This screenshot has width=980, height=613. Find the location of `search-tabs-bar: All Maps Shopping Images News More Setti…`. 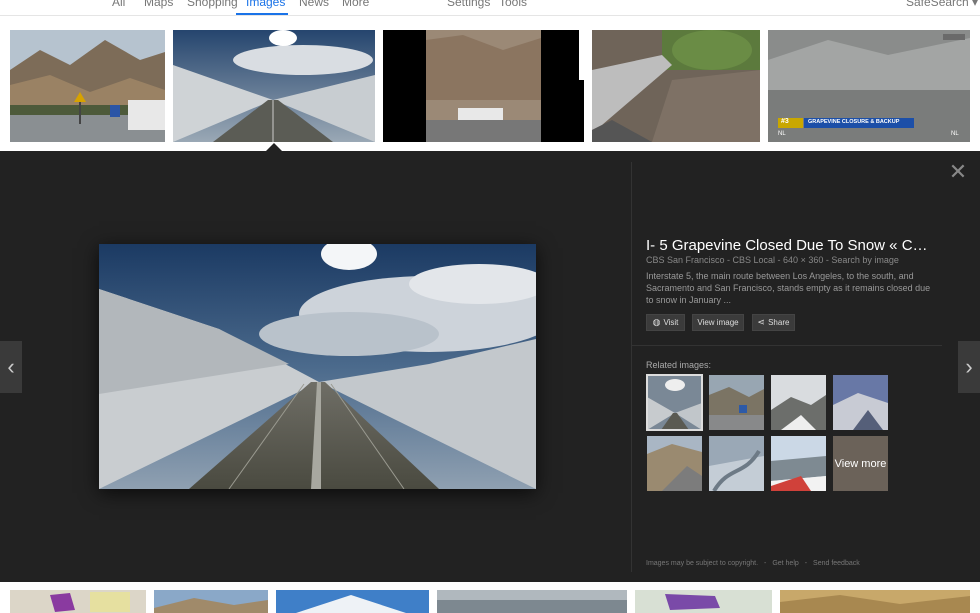

search-tabs-bar: All Maps Shopping Images News More Setti… is located at coordinates (490, 8).